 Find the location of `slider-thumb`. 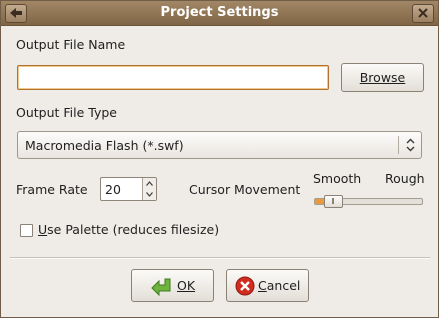

slider-thumb is located at coordinates (333, 201).